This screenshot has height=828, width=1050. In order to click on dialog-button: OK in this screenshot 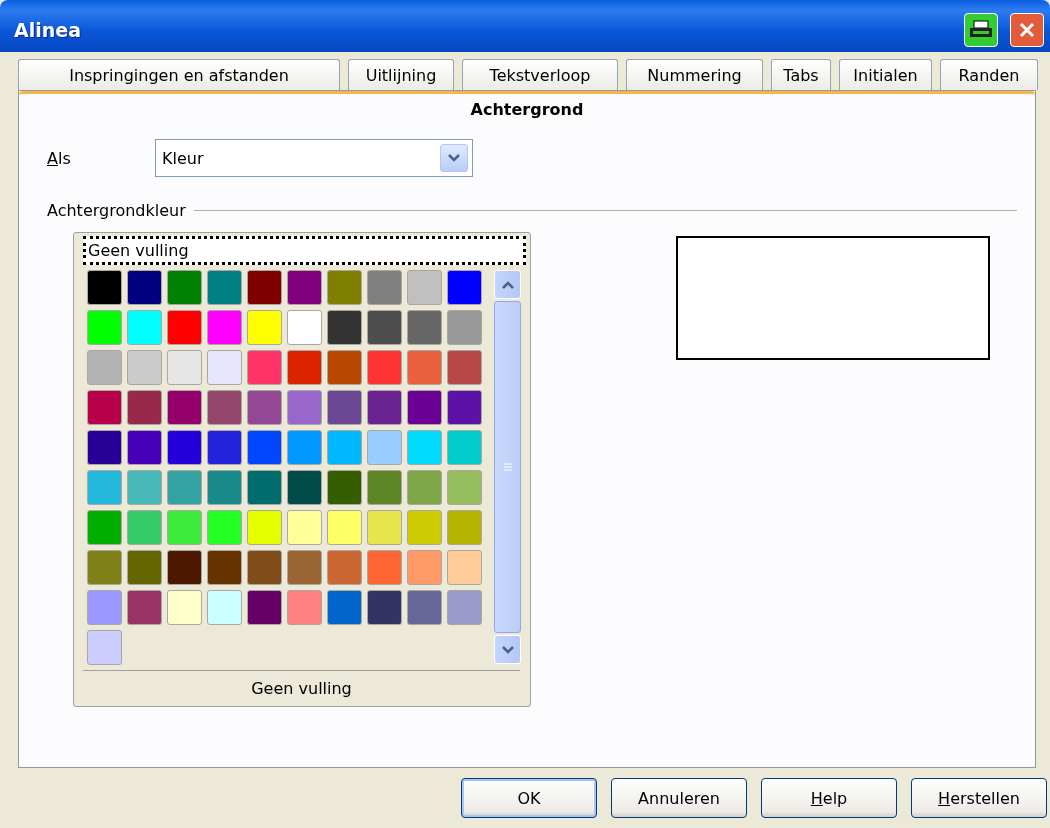, I will do `click(529, 798)`.